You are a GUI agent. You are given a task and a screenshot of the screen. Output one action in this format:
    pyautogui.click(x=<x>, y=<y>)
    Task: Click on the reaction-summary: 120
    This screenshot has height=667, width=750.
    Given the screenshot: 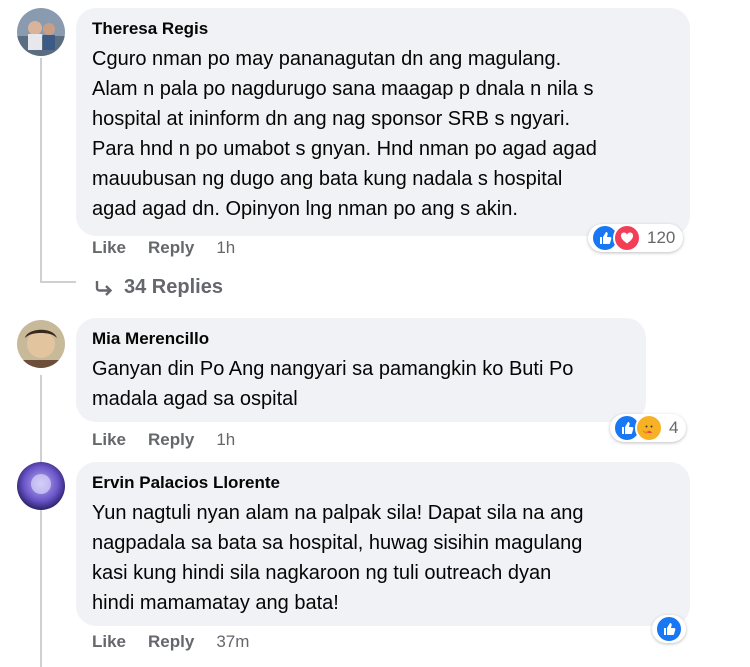 What is the action you would take?
    pyautogui.click(x=636, y=238)
    